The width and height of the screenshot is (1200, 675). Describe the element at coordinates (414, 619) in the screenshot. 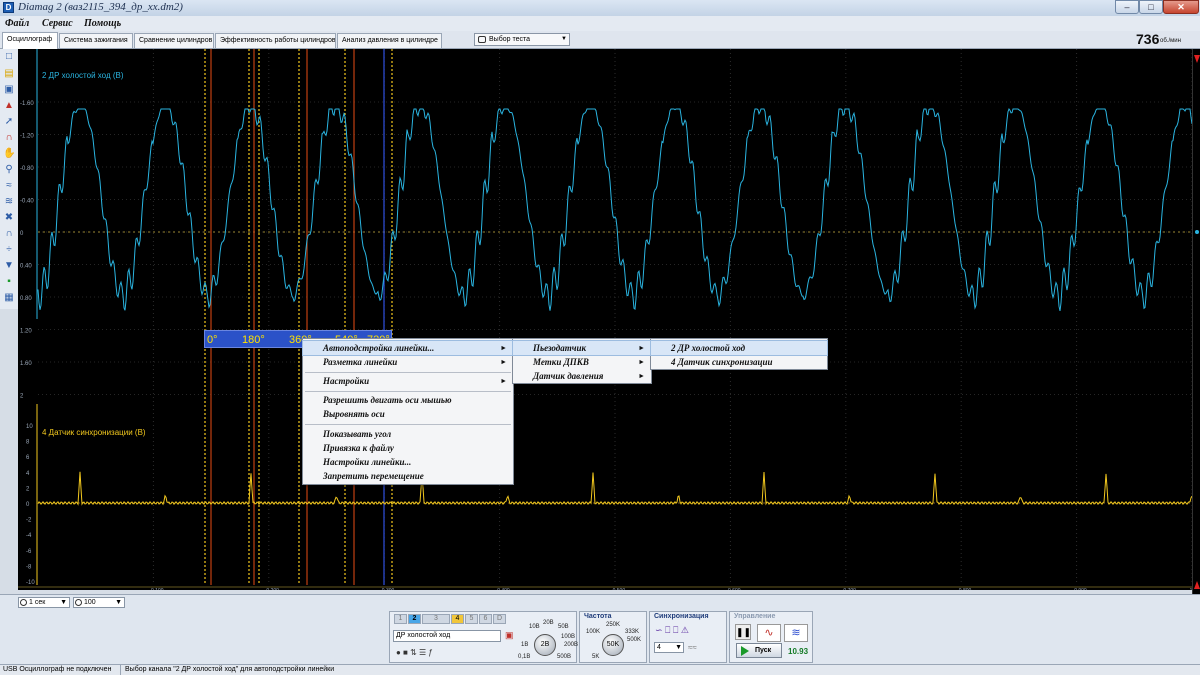

I see `channel-tab-2: 2` at that location.